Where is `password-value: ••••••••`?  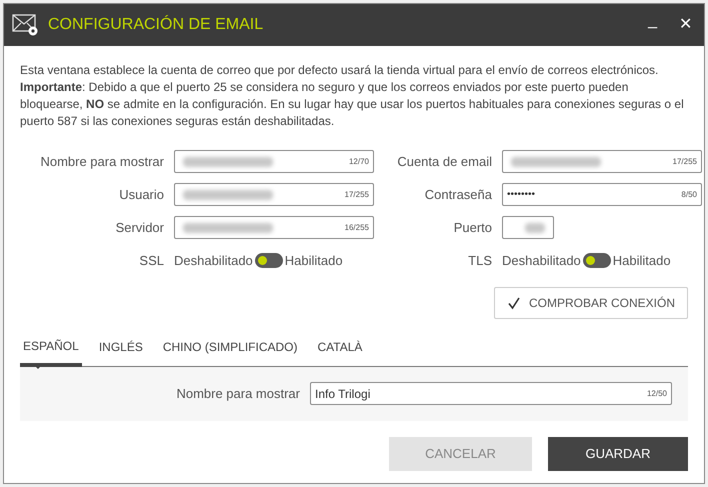 password-value: •••••••• is located at coordinates (521, 195).